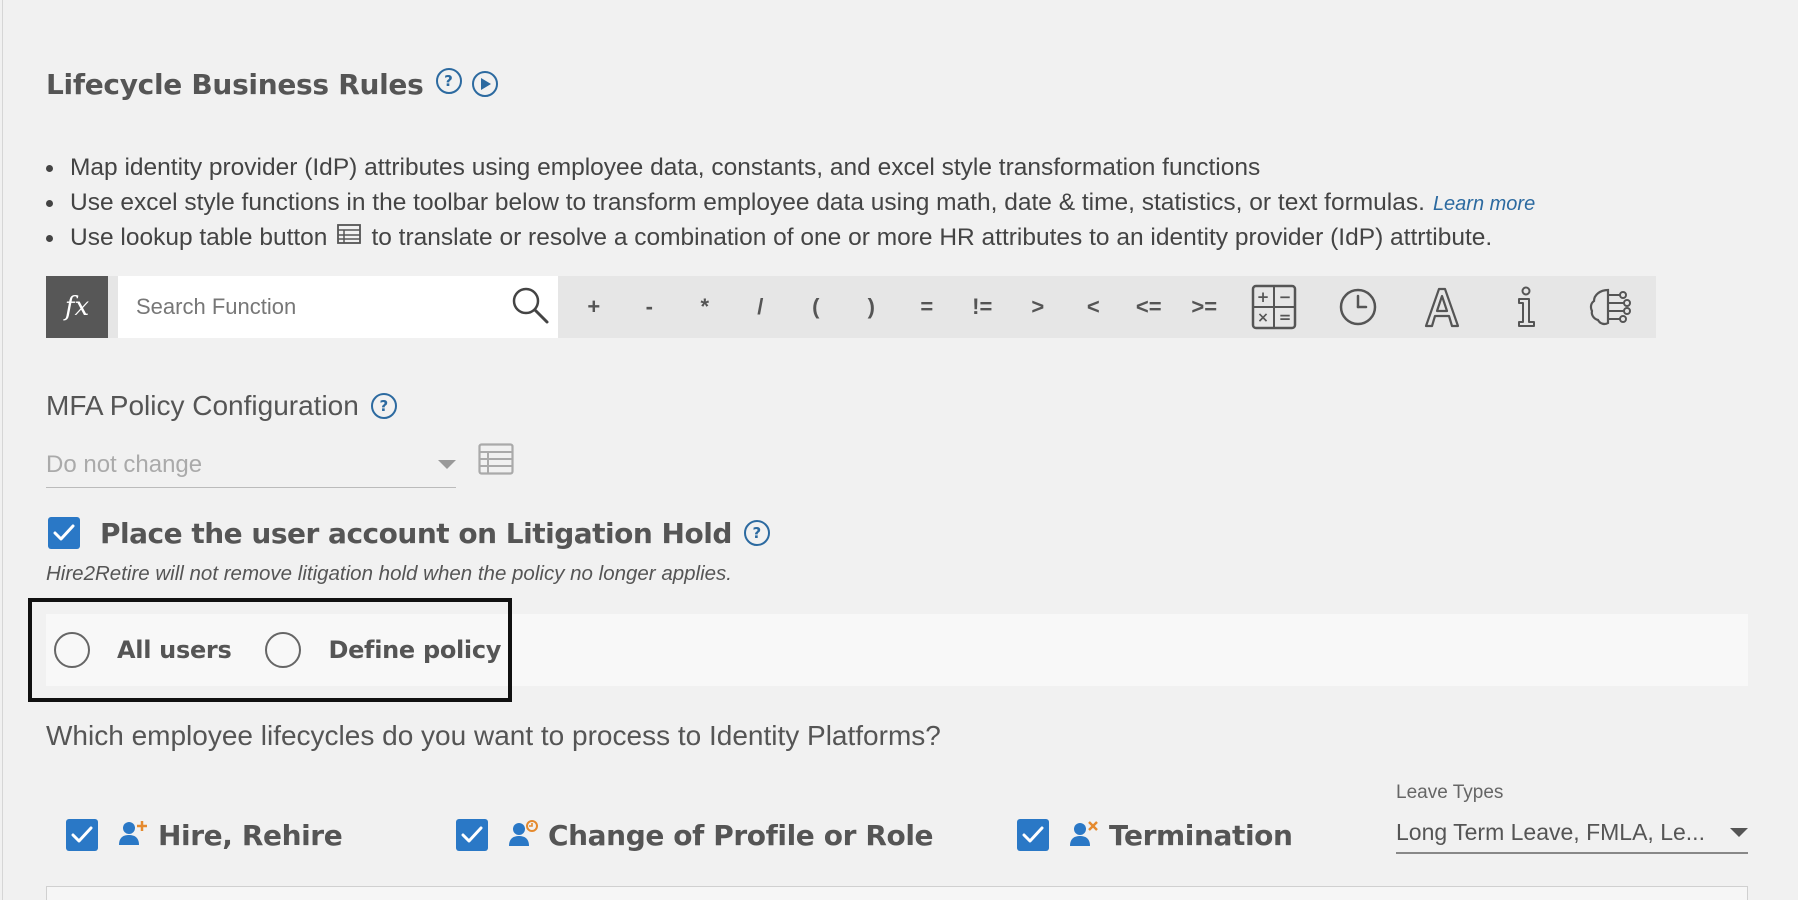  What do you see at coordinates (523, 835) in the screenshot?
I see `user-change-icon` at bounding box center [523, 835].